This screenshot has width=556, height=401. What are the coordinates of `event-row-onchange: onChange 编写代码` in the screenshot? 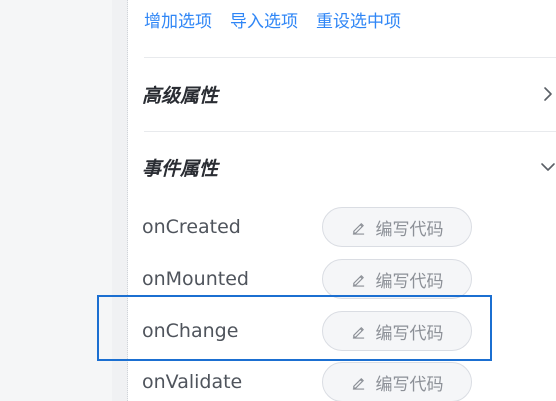 It's located at (349, 331).